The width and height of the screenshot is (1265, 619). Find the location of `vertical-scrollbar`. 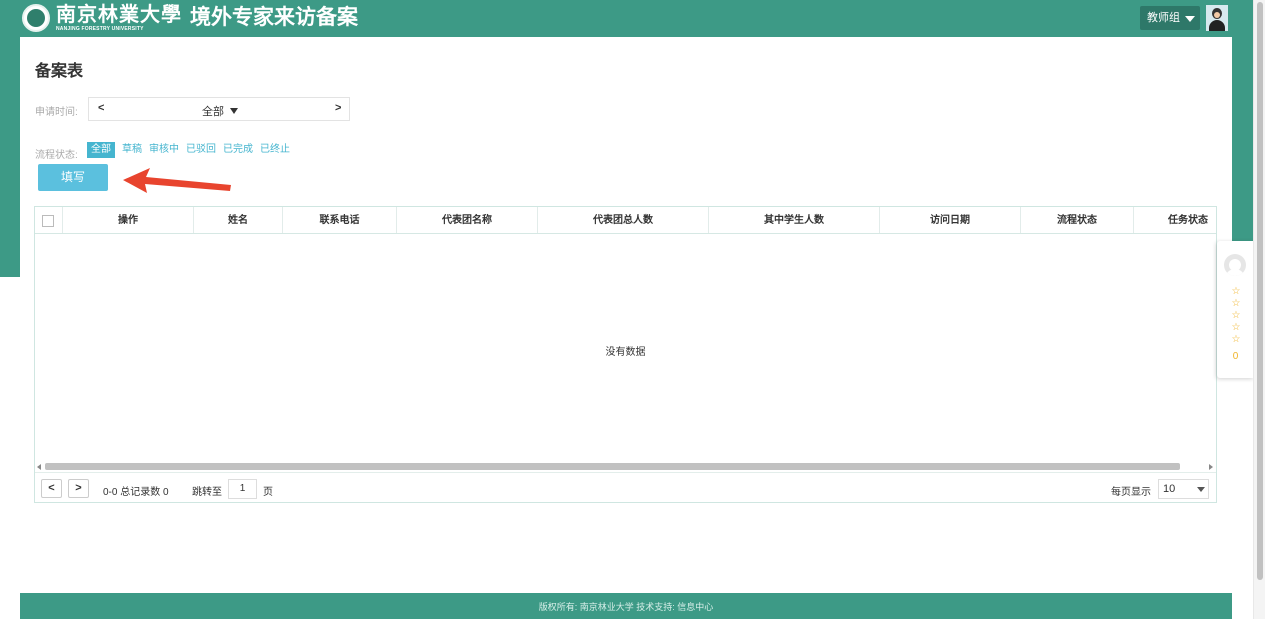

vertical-scrollbar is located at coordinates (1259, 309).